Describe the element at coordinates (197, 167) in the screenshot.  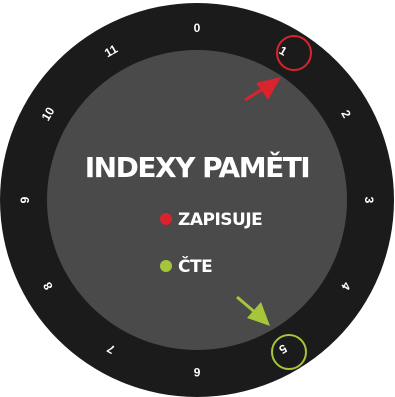
I see `diagram-title: INDEXY PAMĚTI` at that location.